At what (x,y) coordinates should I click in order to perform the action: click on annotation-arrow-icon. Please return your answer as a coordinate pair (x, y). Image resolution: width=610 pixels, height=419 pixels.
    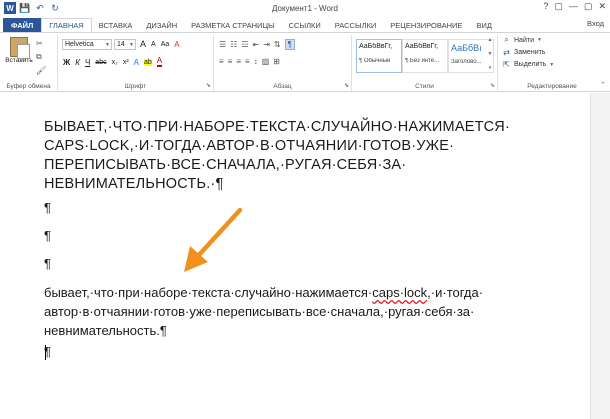
    Looking at the image, I should click on (213, 239).